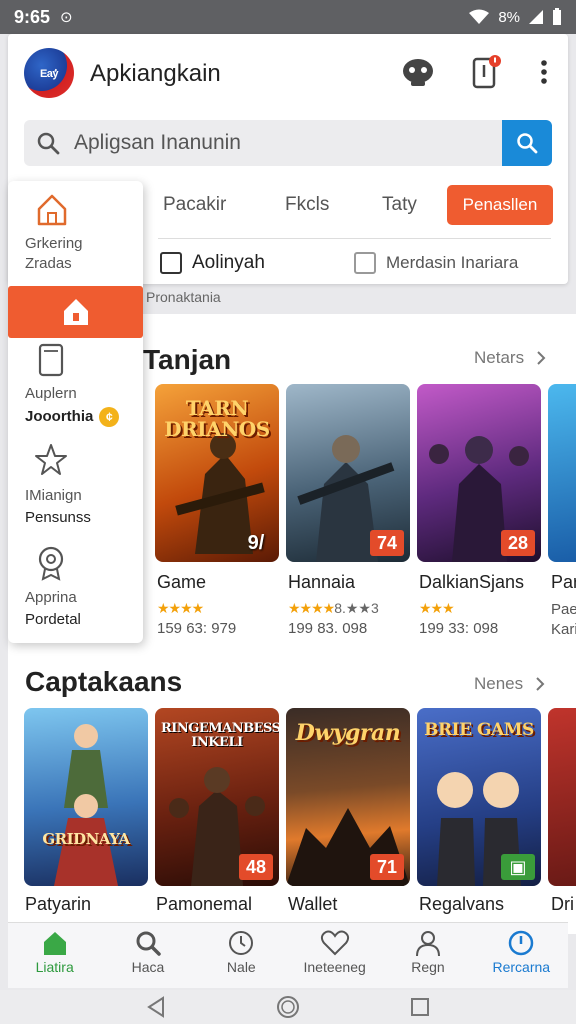  I want to click on tab-penasllen: Penasllen, so click(500, 205).